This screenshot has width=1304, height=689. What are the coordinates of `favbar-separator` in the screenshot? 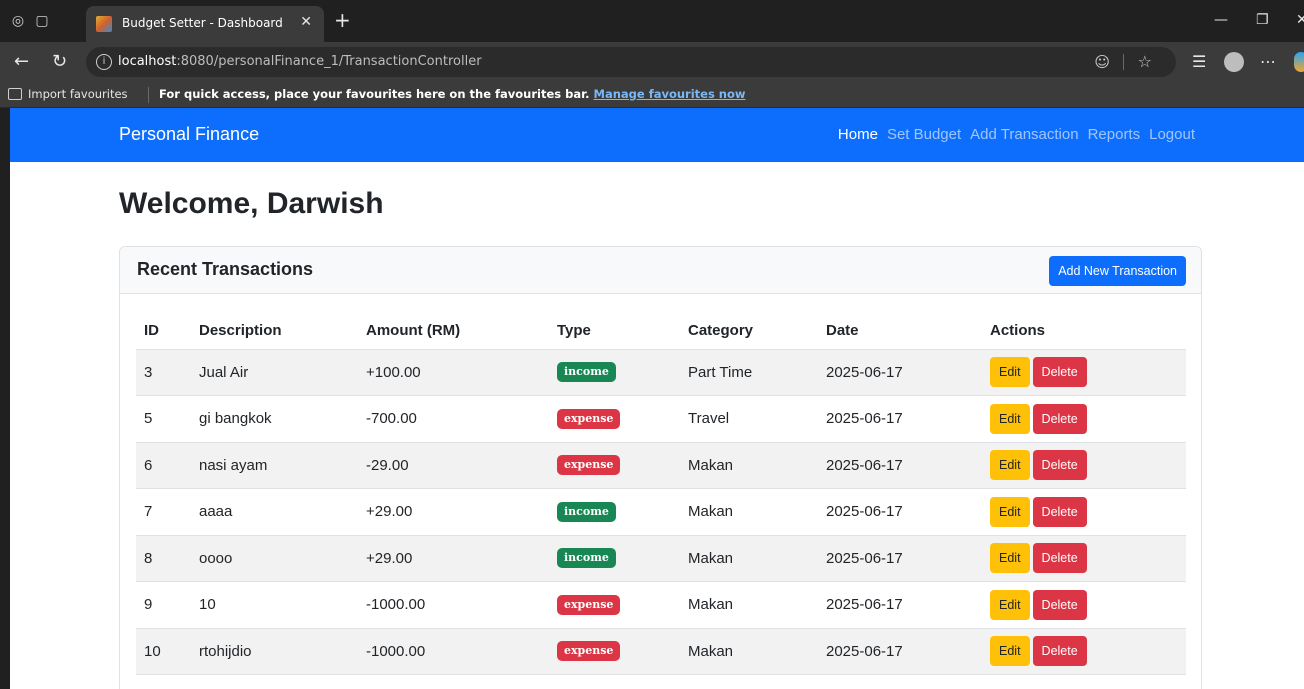 It's located at (148, 95).